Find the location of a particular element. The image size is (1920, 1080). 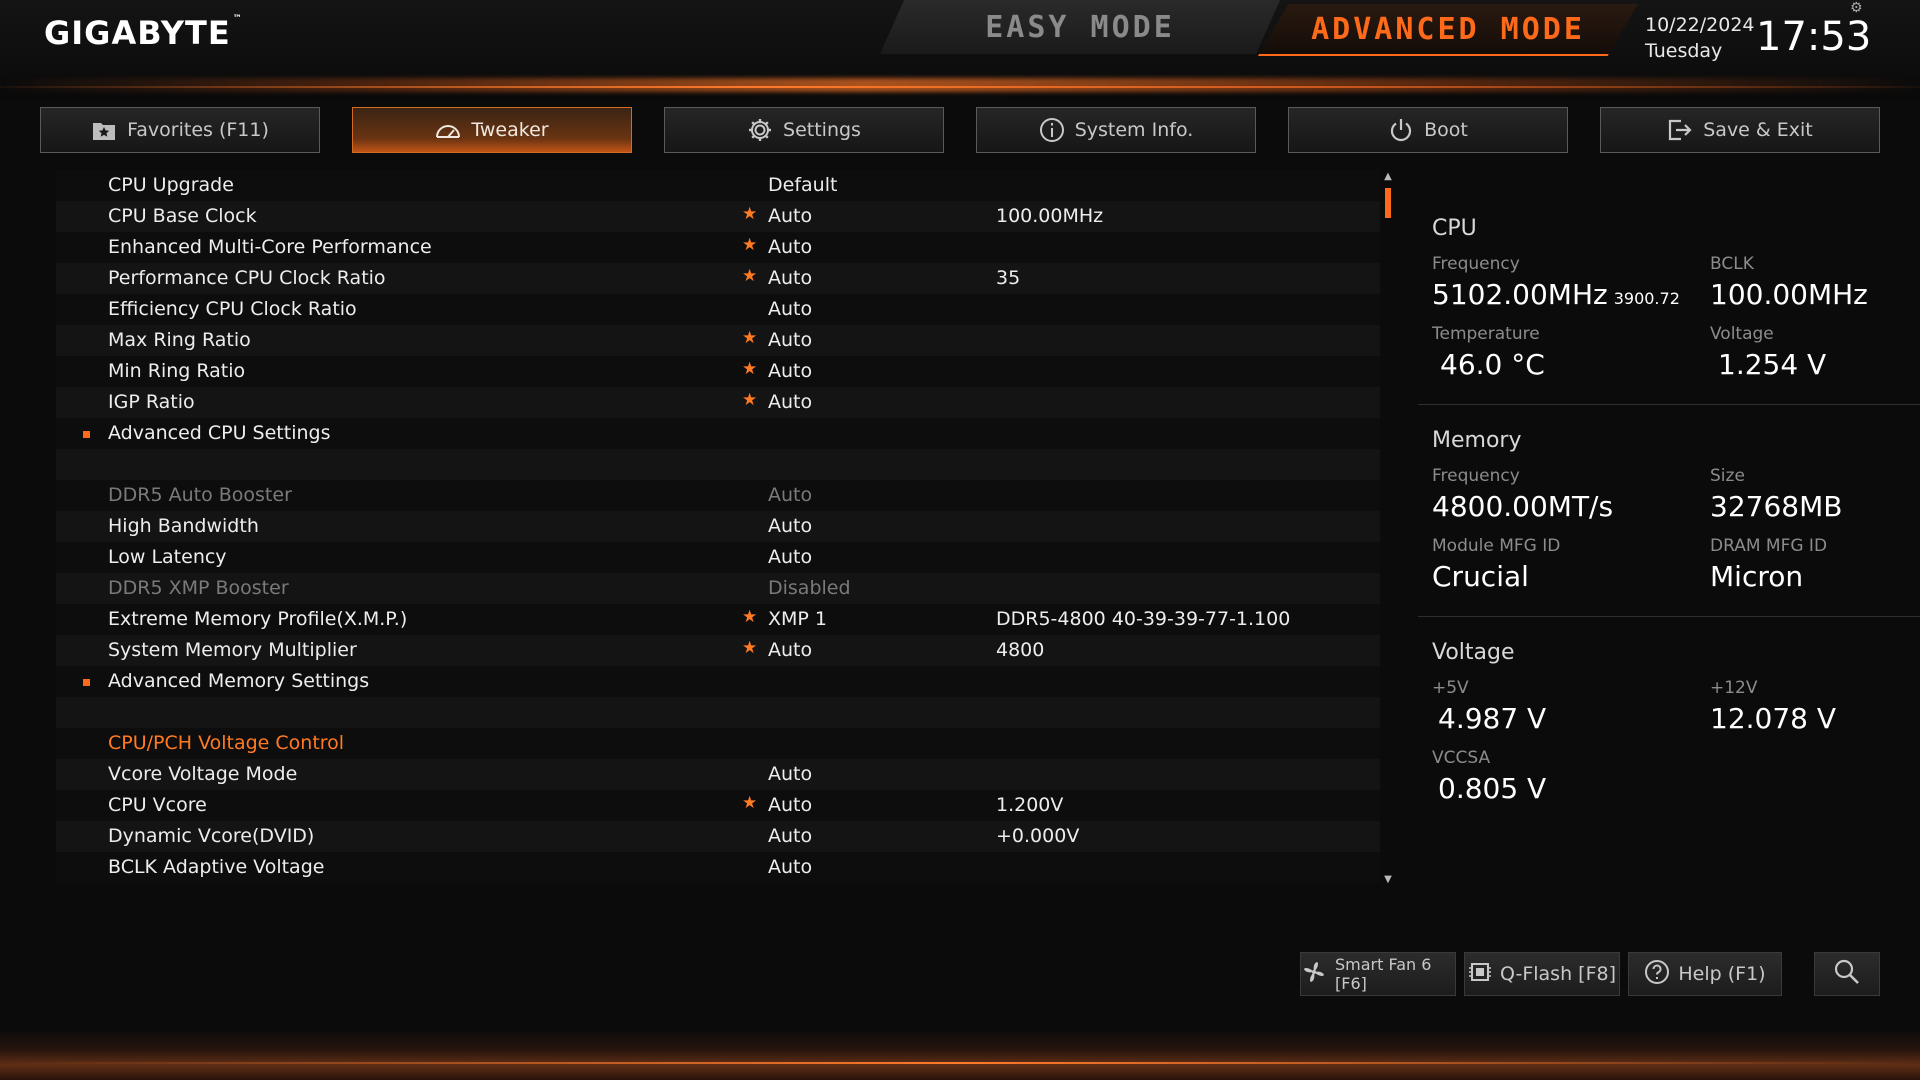

info-icon is located at coordinates (1052, 130).